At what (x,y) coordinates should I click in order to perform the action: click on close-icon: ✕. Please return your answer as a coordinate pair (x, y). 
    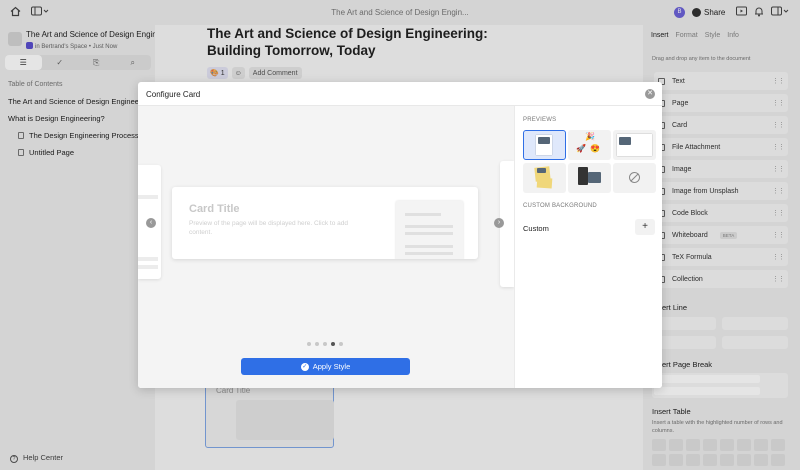
    Looking at the image, I should click on (650, 94).